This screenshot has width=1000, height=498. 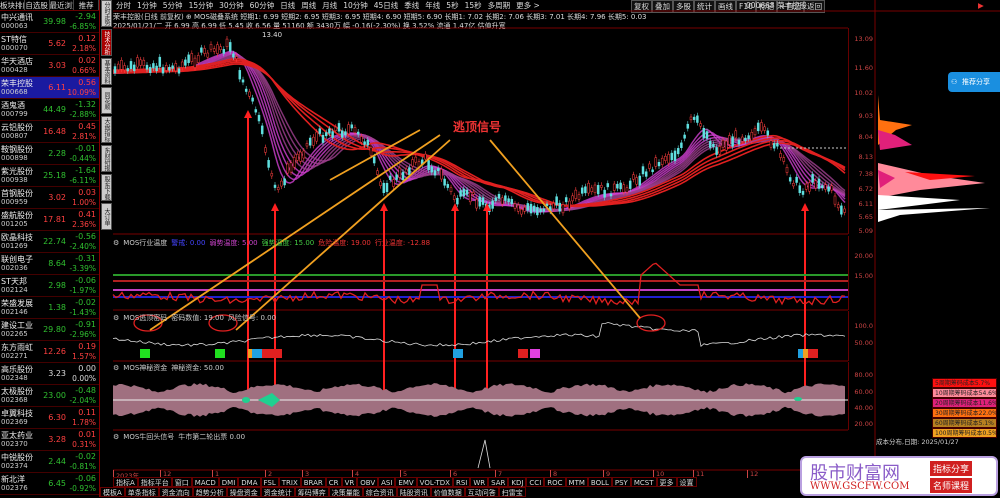 What do you see at coordinates (205, 482) in the screenshot?
I see `indicator-tab: MACD` at bounding box center [205, 482].